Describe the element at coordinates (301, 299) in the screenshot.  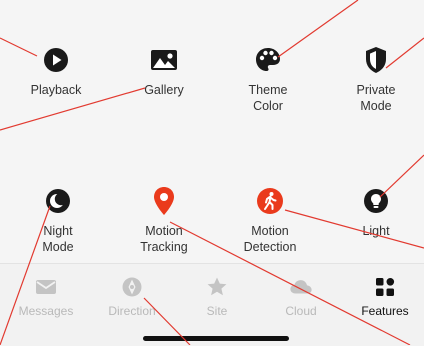
I see `tab-cloud: Cloud` at that location.